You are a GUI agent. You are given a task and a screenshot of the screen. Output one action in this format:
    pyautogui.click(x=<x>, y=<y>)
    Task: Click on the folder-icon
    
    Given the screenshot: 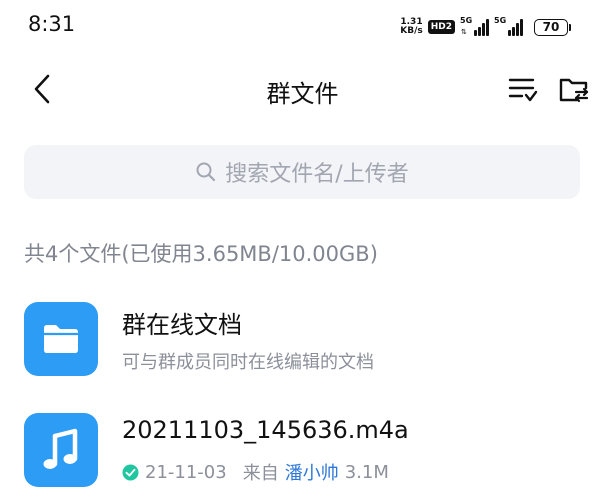 What is the action you would take?
    pyautogui.click(x=61, y=339)
    